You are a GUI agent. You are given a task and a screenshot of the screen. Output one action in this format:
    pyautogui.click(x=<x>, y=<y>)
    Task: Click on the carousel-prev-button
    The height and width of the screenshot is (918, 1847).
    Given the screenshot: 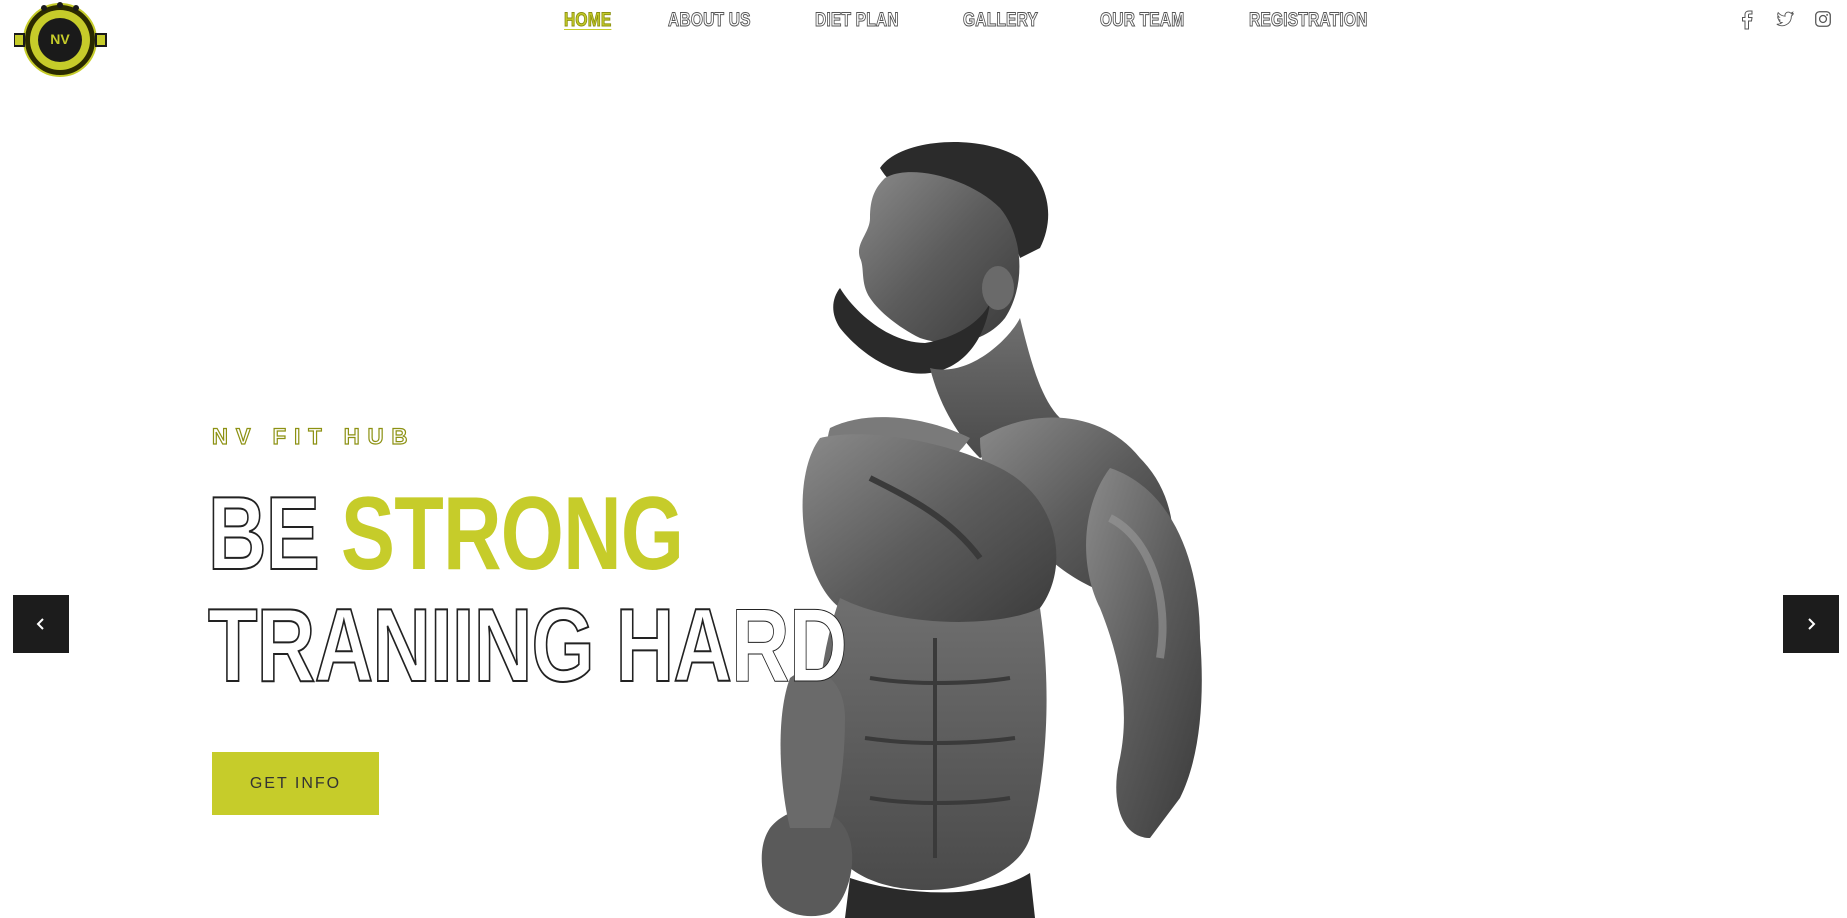 What is the action you would take?
    pyautogui.click(x=41, y=624)
    